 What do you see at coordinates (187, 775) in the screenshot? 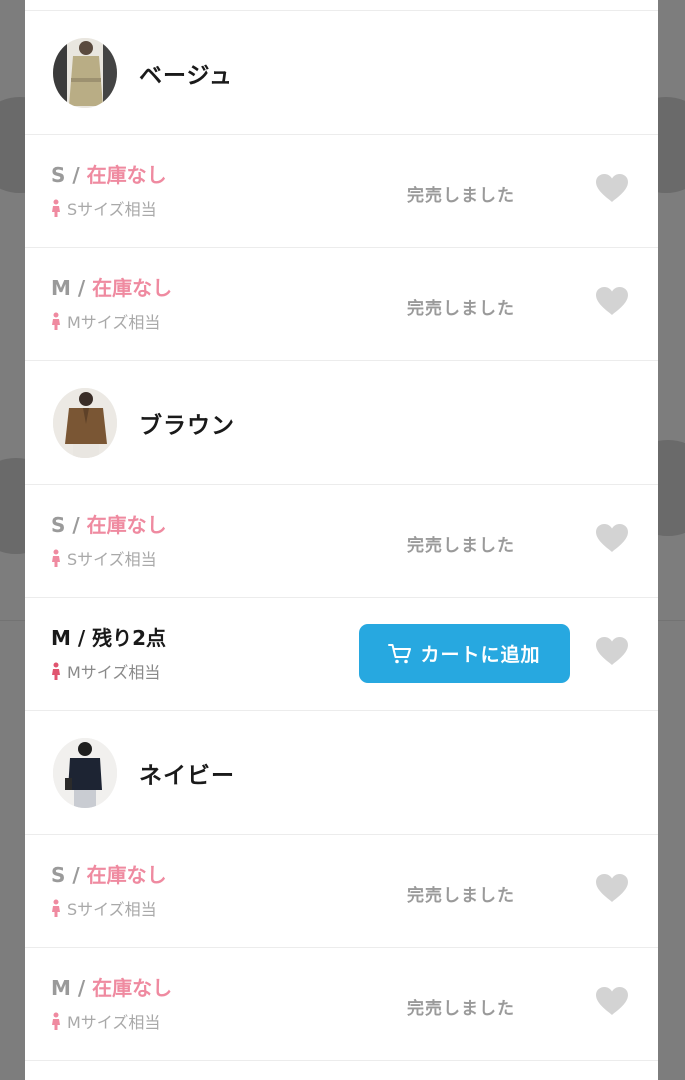
I see `color-name: ネイビー` at bounding box center [187, 775].